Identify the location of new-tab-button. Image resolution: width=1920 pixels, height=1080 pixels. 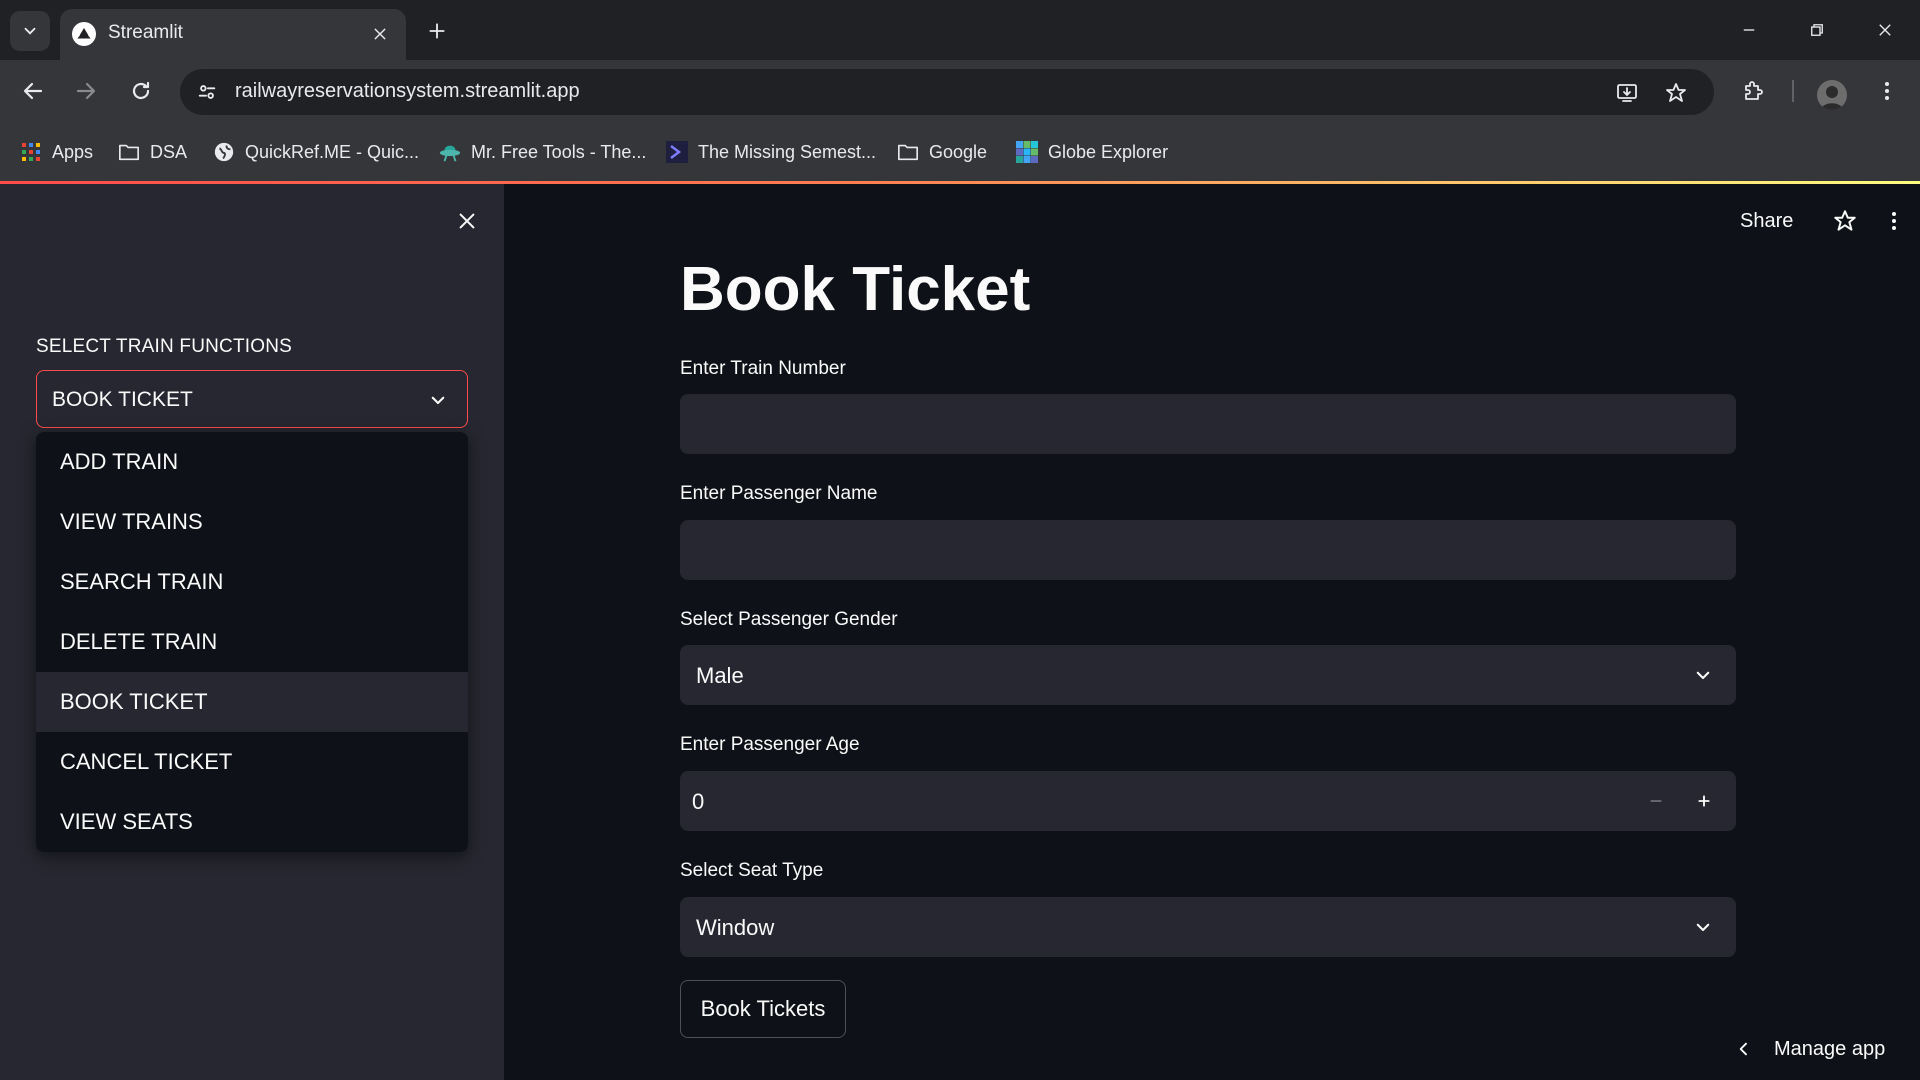
(437, 31).